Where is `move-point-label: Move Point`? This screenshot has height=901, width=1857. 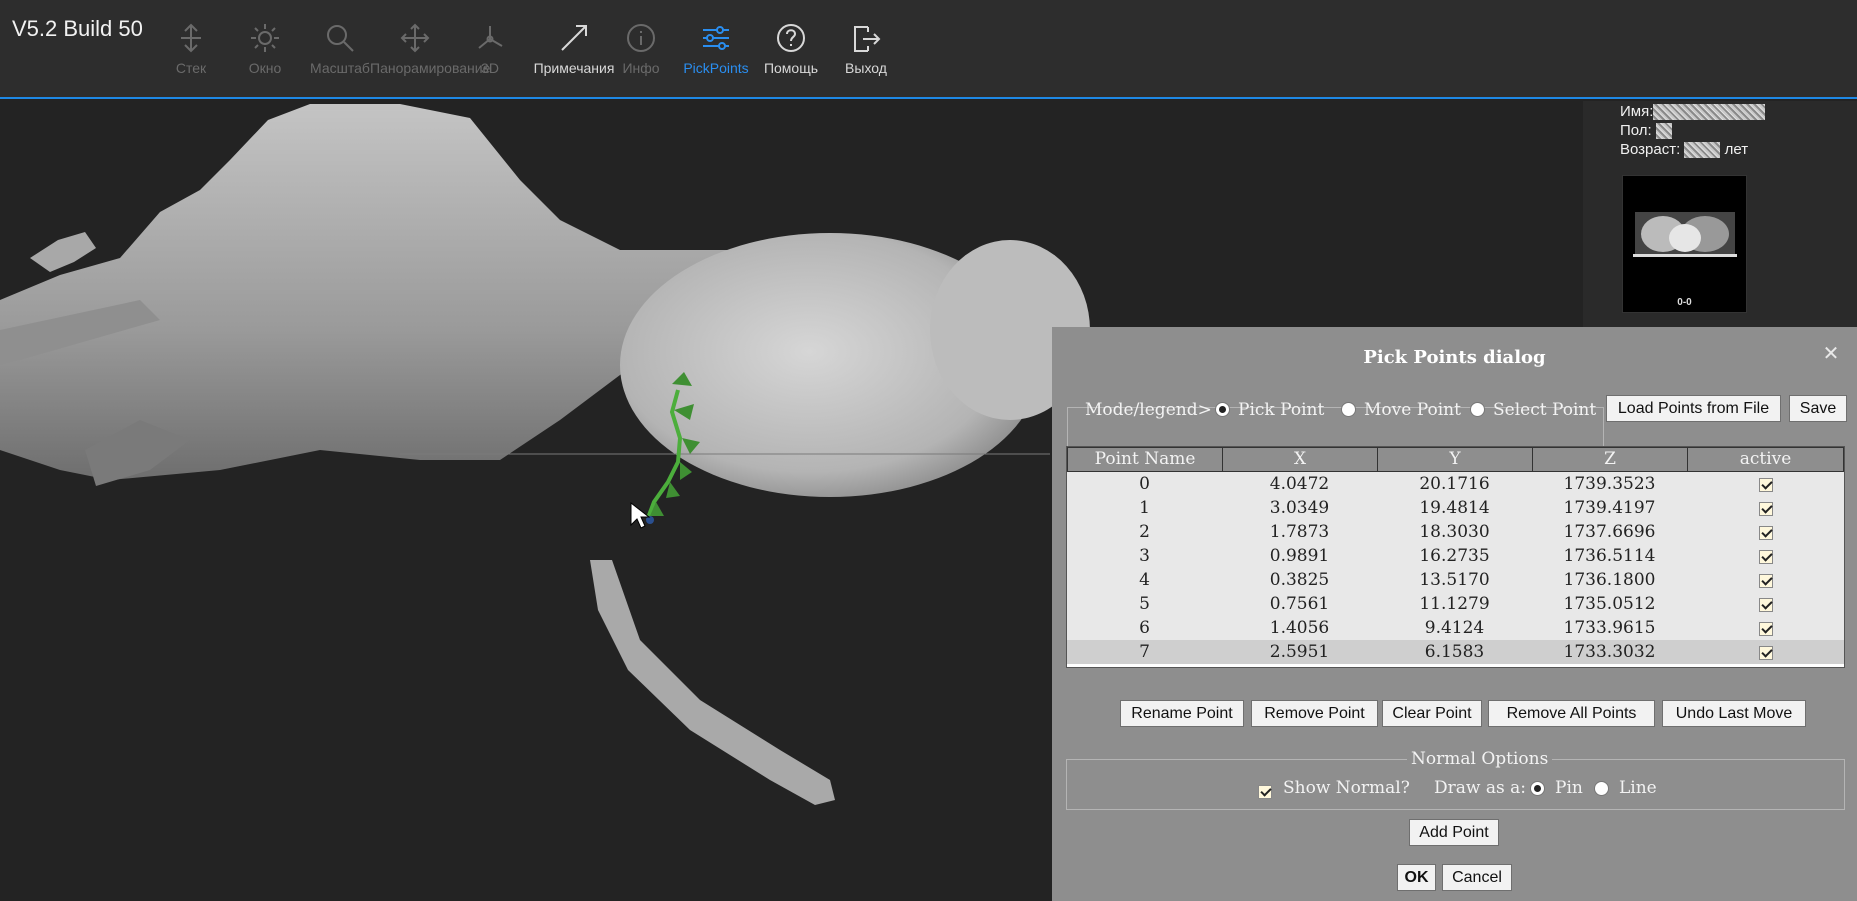 move-point-label: Move Point is located at coordinates (1412, 410).